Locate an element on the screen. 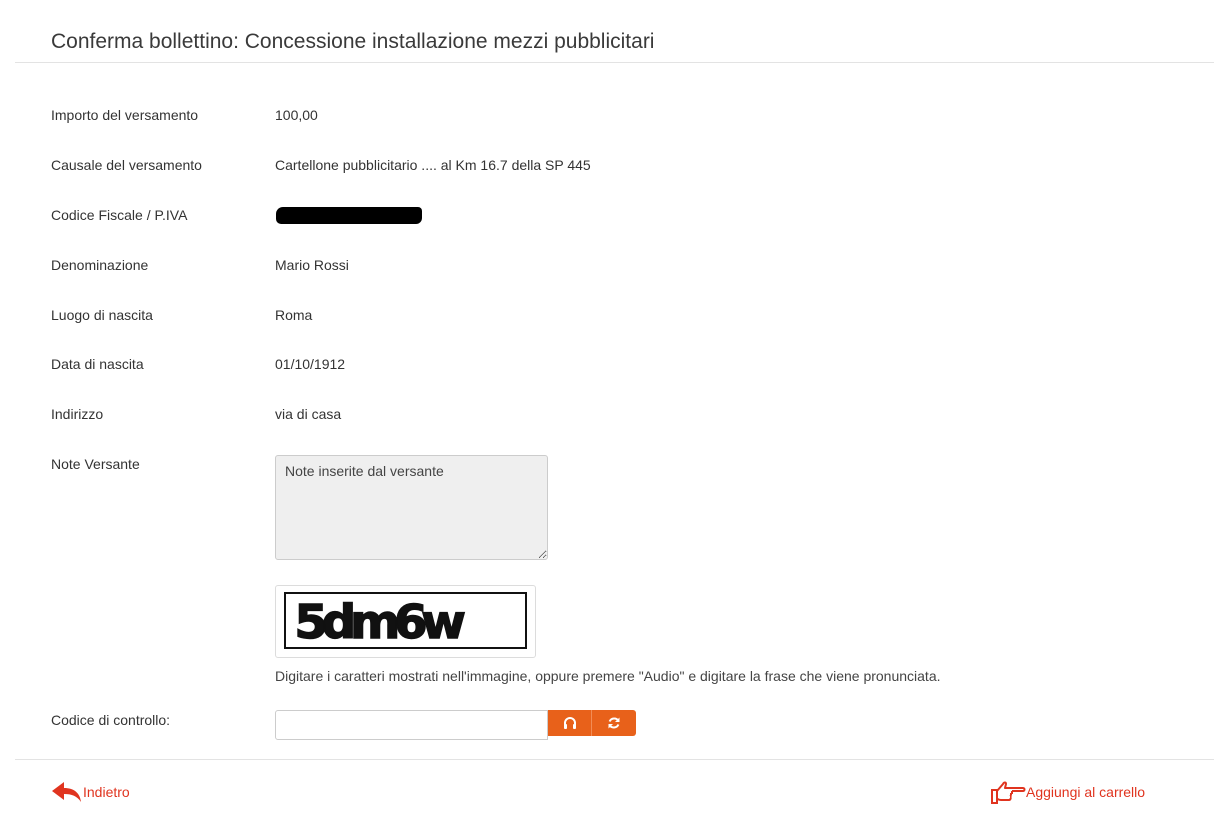 This screenshot has width=1214, height=835. codice-controllo-label: Codice di controllo: is located at coordinates (111, 720).